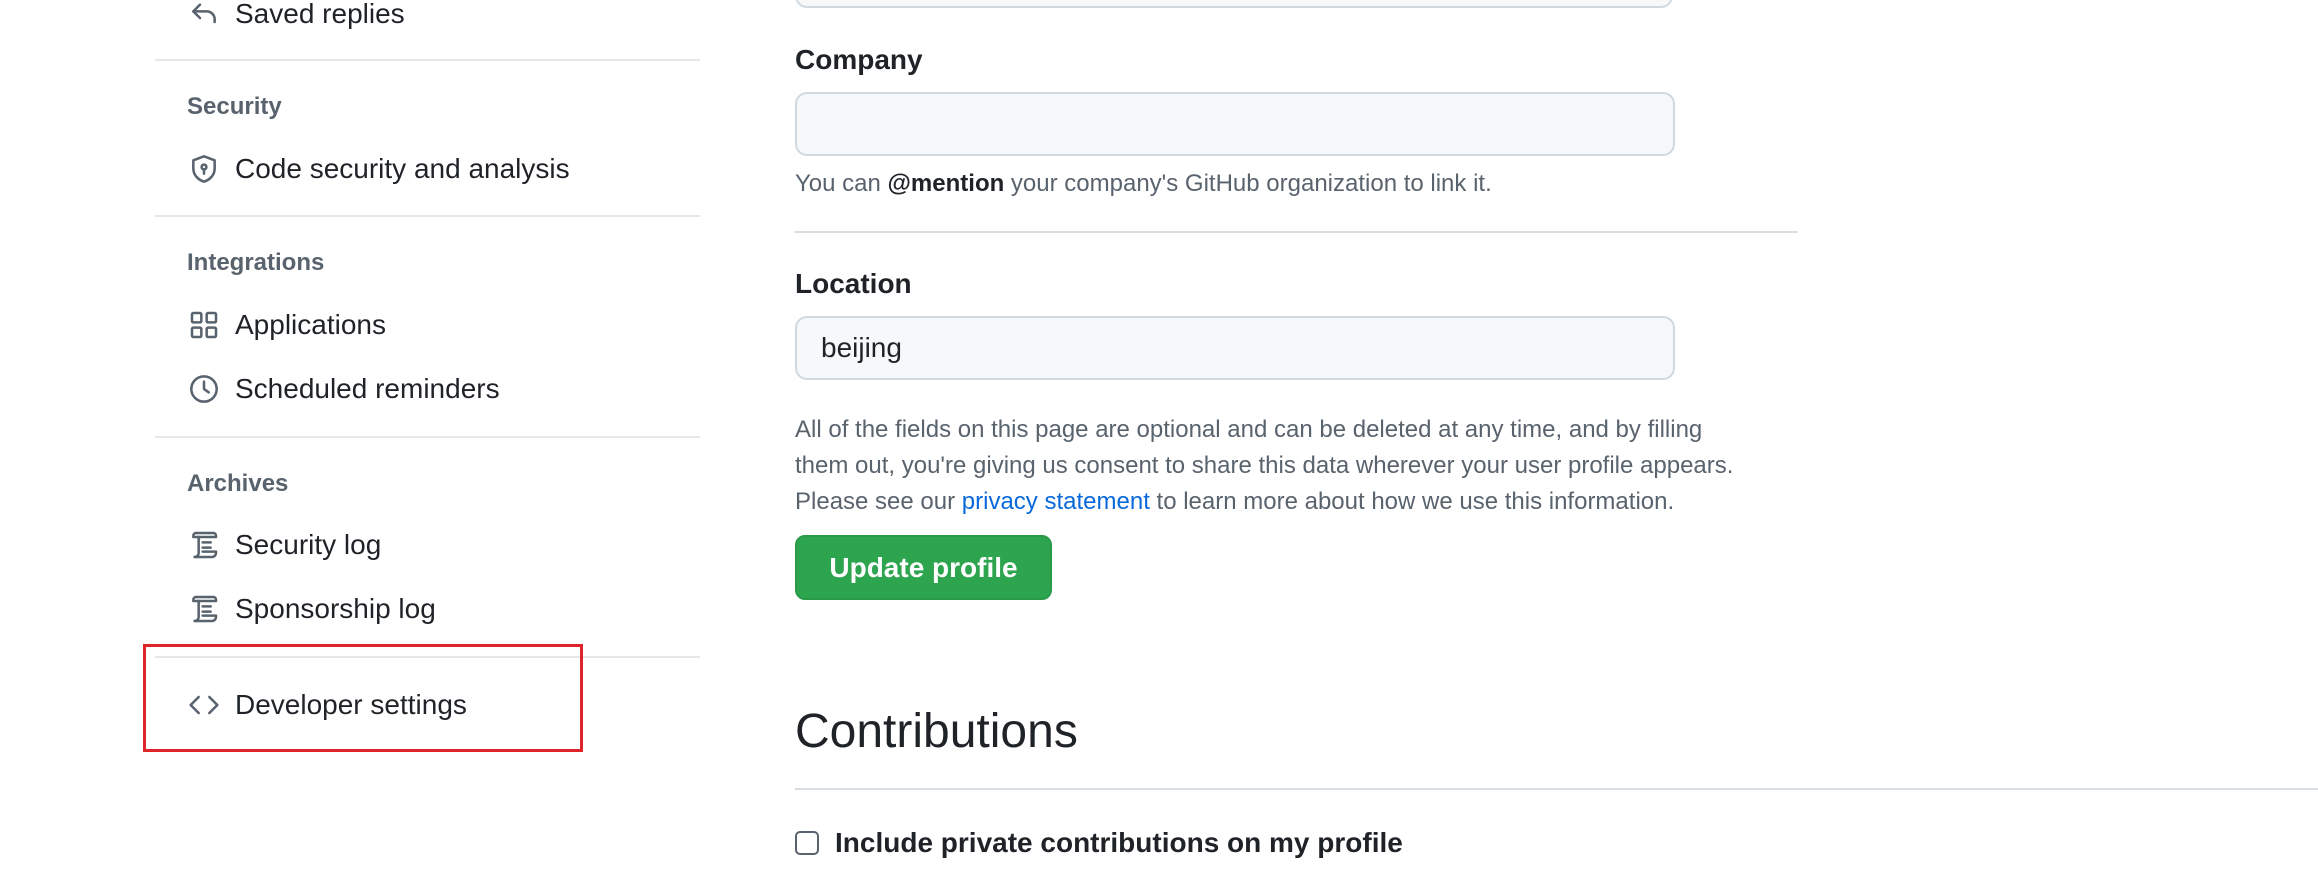 The width and height of the screenshot is (2318, 870). I want to click on company-input, so click(1235, 124).